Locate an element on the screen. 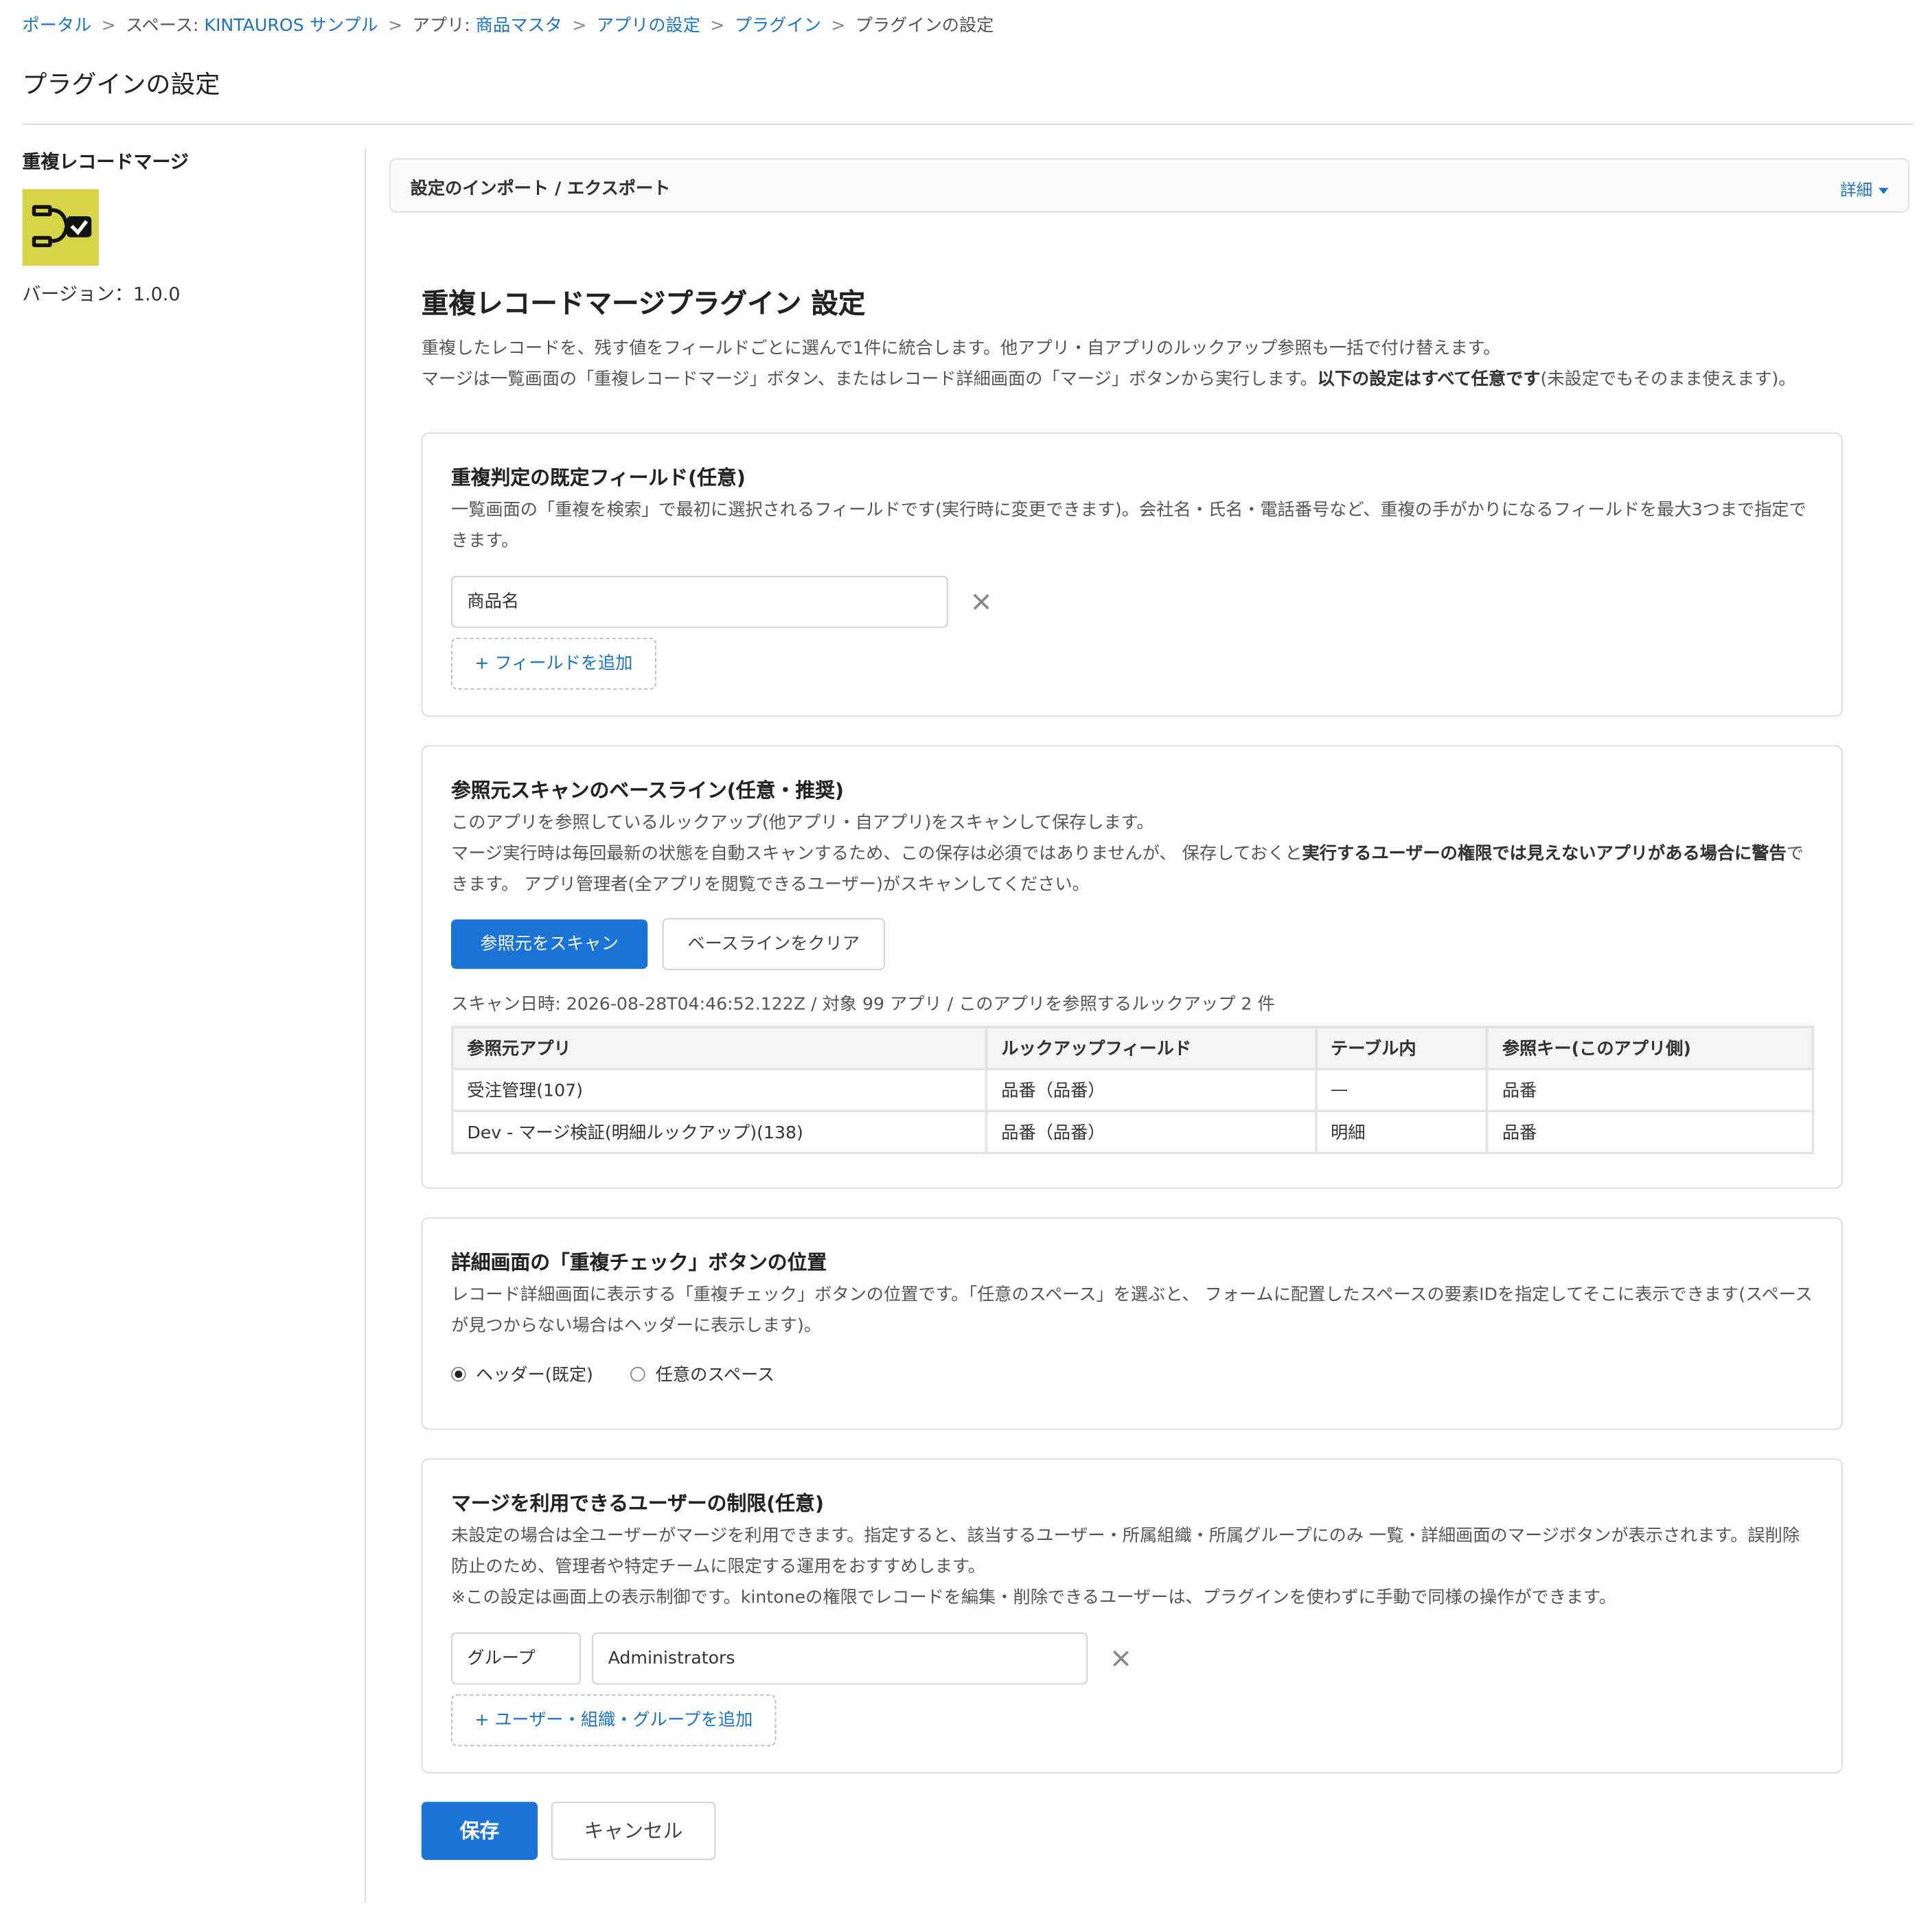  button-position-radio-group: ヘッダー(既定) 任意のスペース is located at coordinates (629, 1374).